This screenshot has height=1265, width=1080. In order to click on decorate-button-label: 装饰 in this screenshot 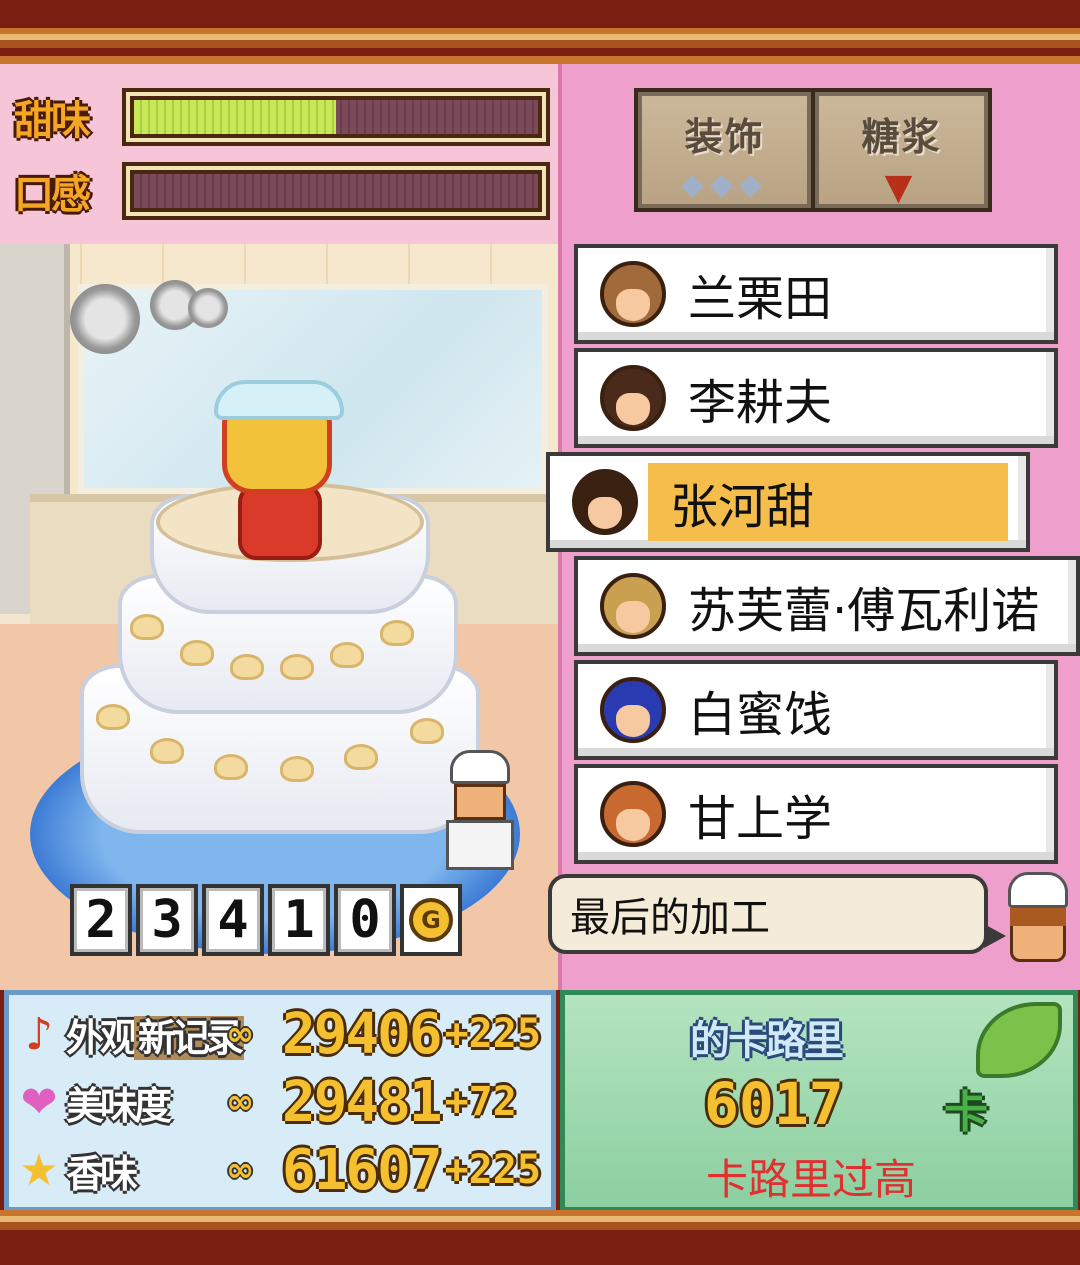, I will do `click(724, 137)`.